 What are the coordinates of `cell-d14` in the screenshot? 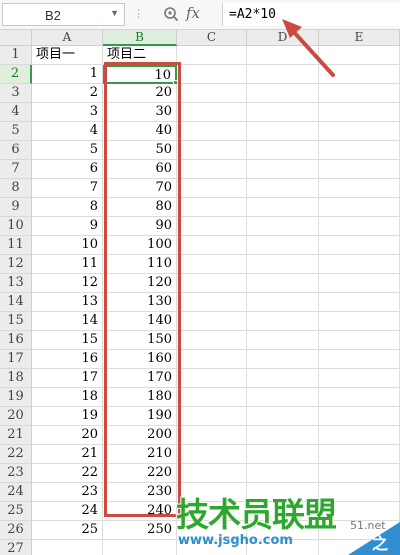 It's located at (283, 302).